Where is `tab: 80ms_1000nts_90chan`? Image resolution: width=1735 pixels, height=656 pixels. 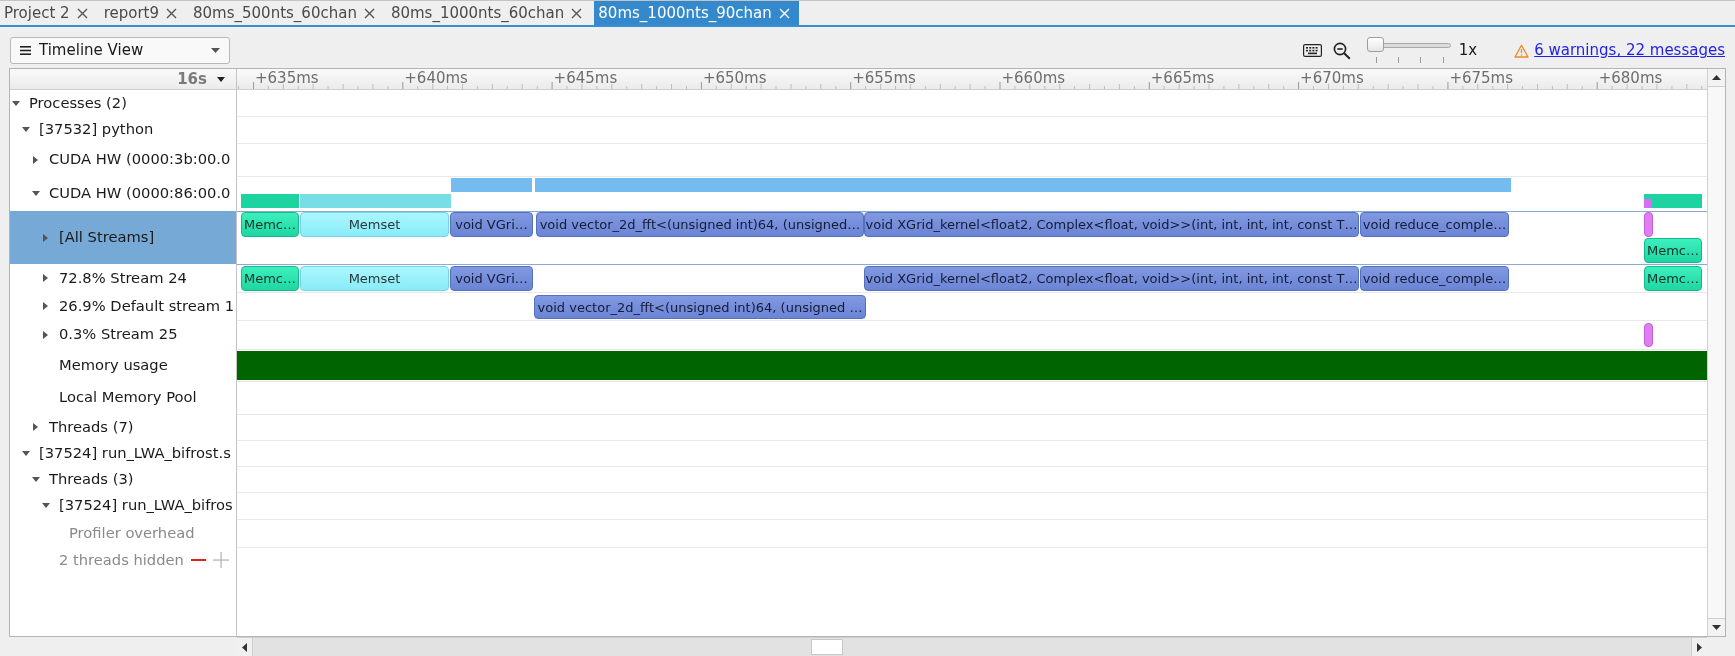
tab: 80ms_1000nts_90chan is located at coordinates (696, 13).